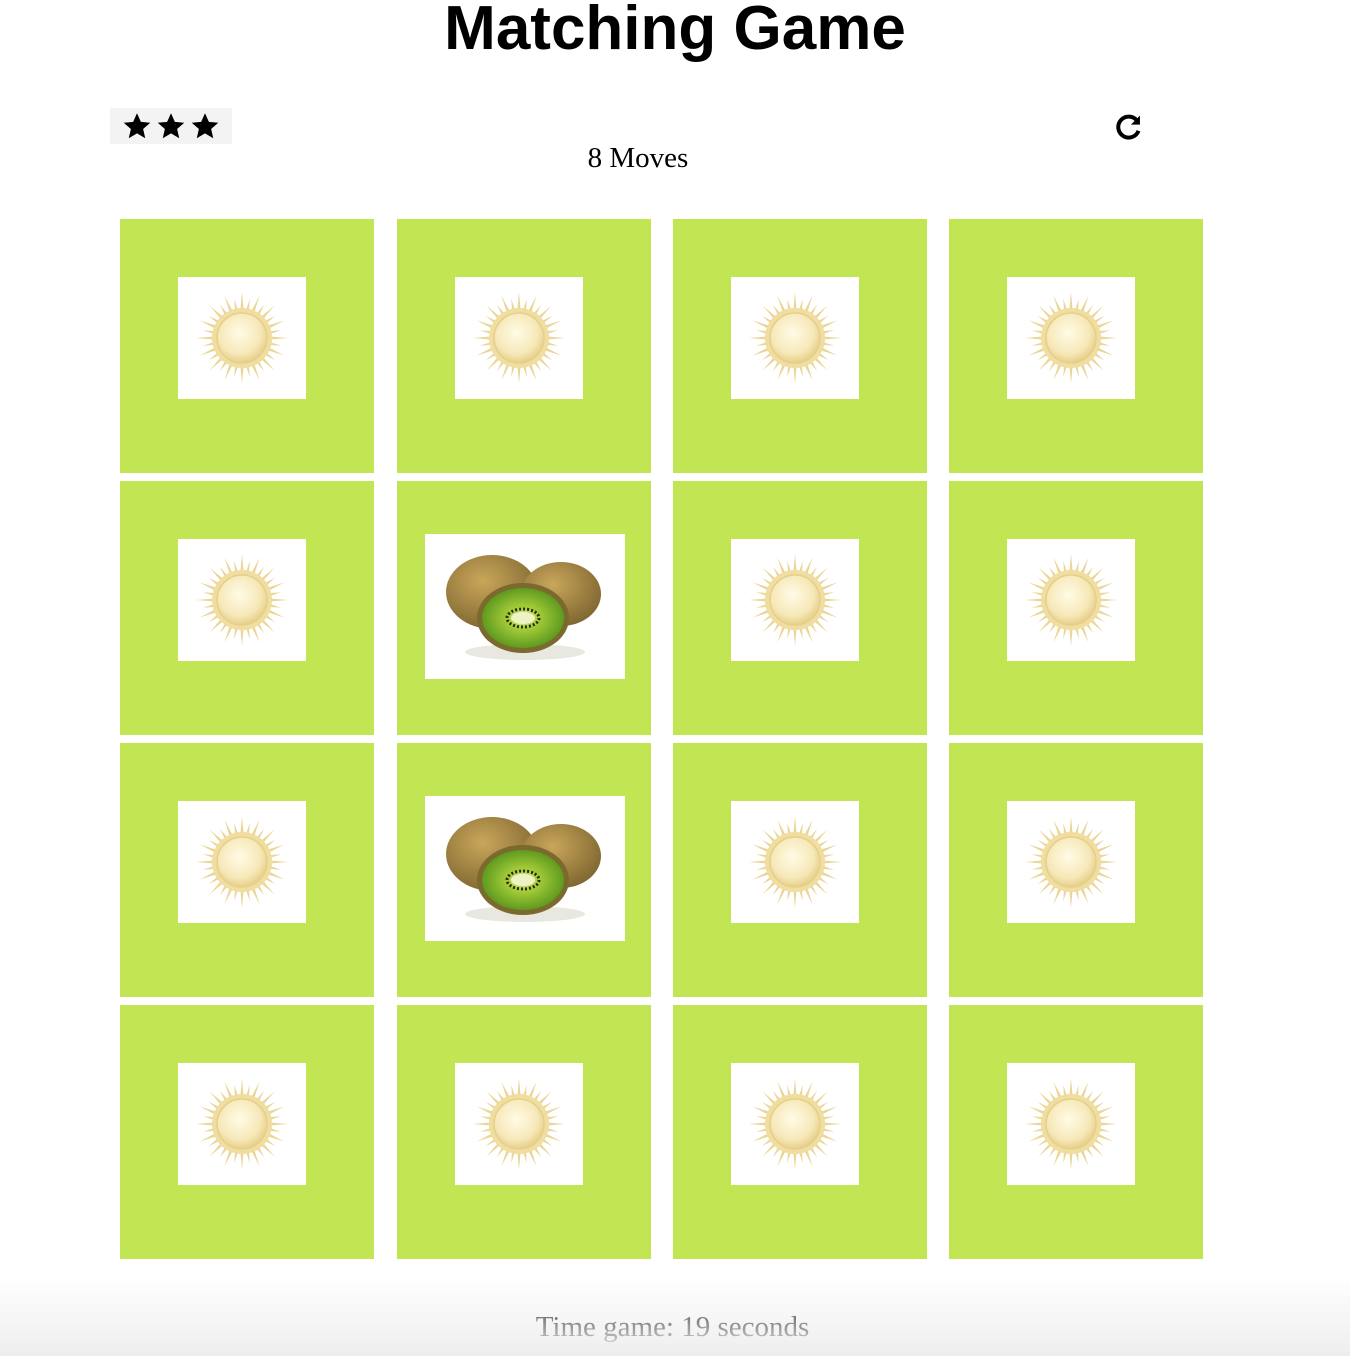 Image resolution: width=1350 pixels, height=1356 pixels. What do you see at coordinates (638, 158) in the screenshot?
I see `moves-counter: 8 Moves` at bounding box center [638, 158].